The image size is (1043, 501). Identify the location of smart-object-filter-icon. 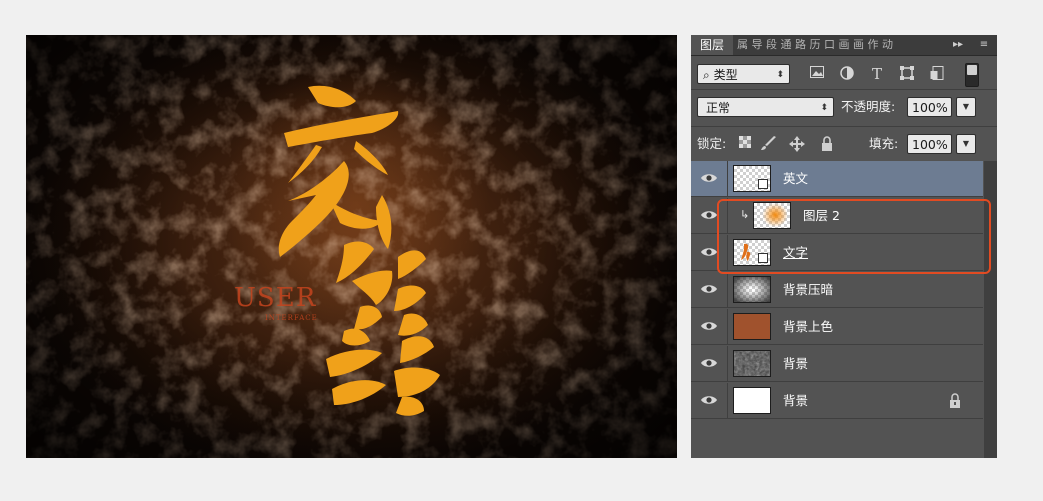
(937, 74).